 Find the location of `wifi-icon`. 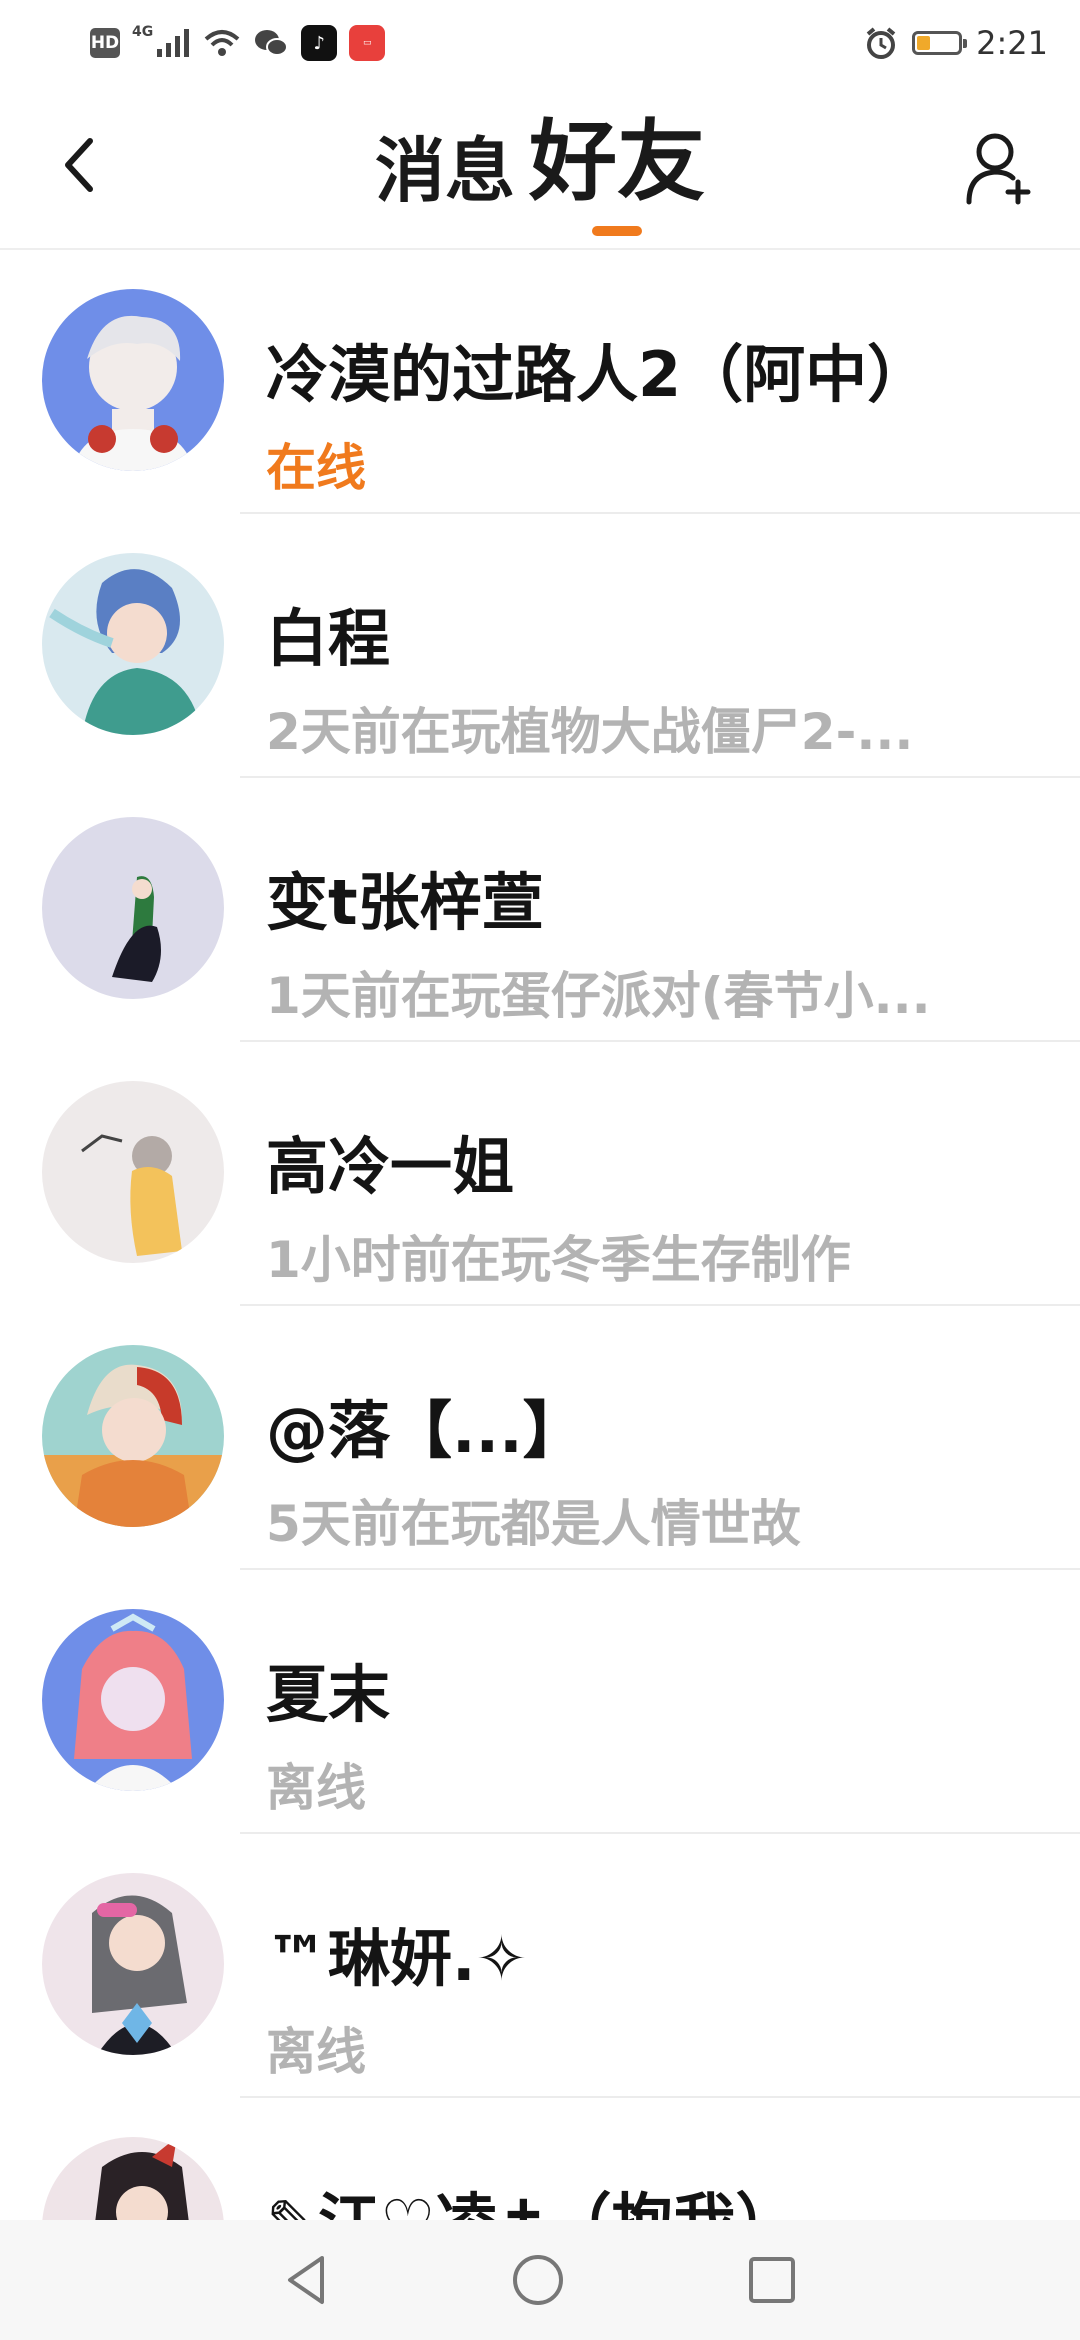

wifi-icon is located at coordinates (222, 43).